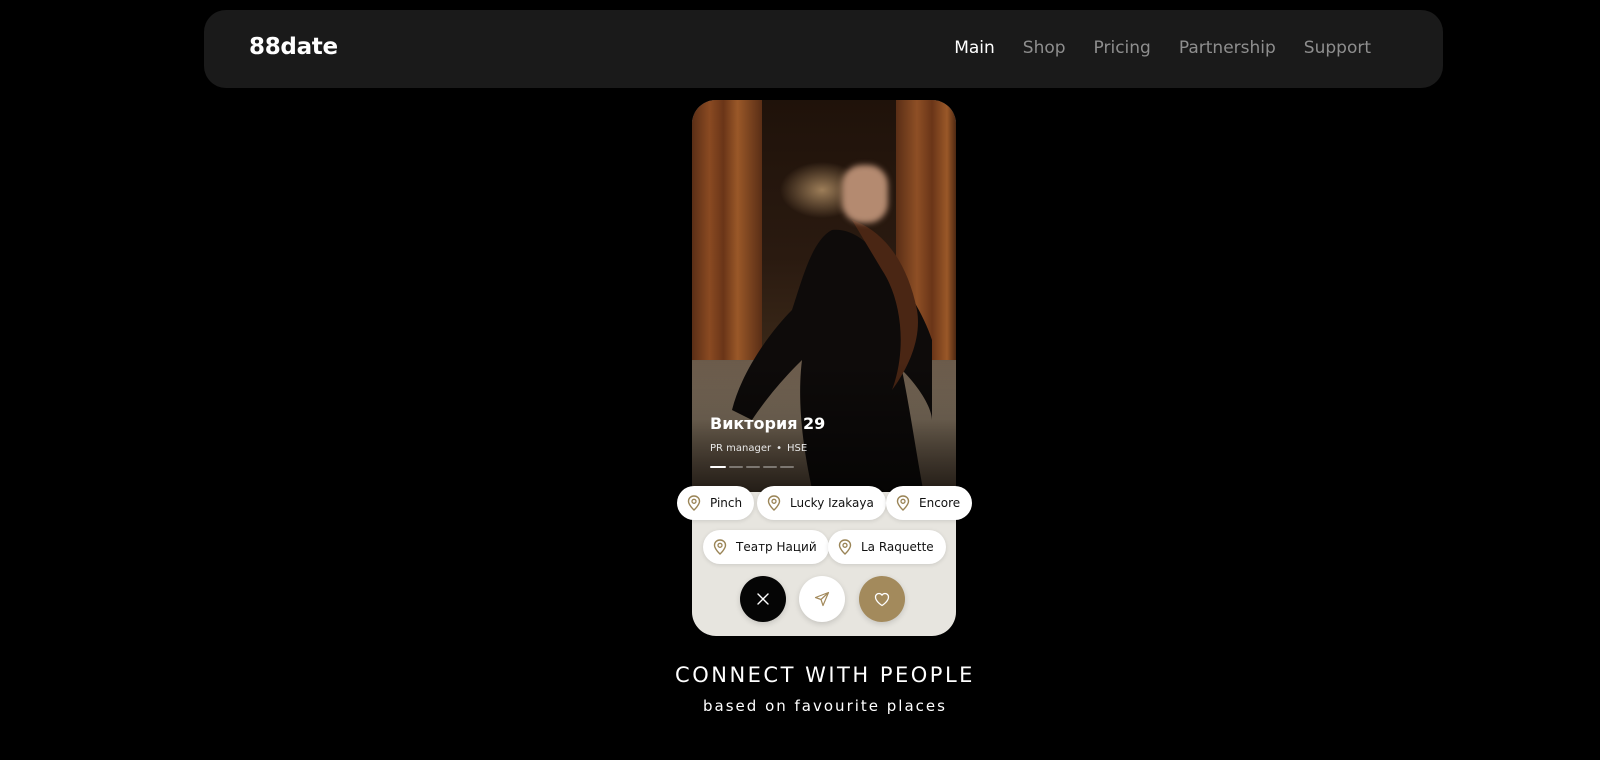 Image resolution: width=1600 pixels, height=760 pixels. What do you see at coordinates (974, 48) in the screenshot?
I see `nav-link-main: Main` at bounding box center [974, 48].